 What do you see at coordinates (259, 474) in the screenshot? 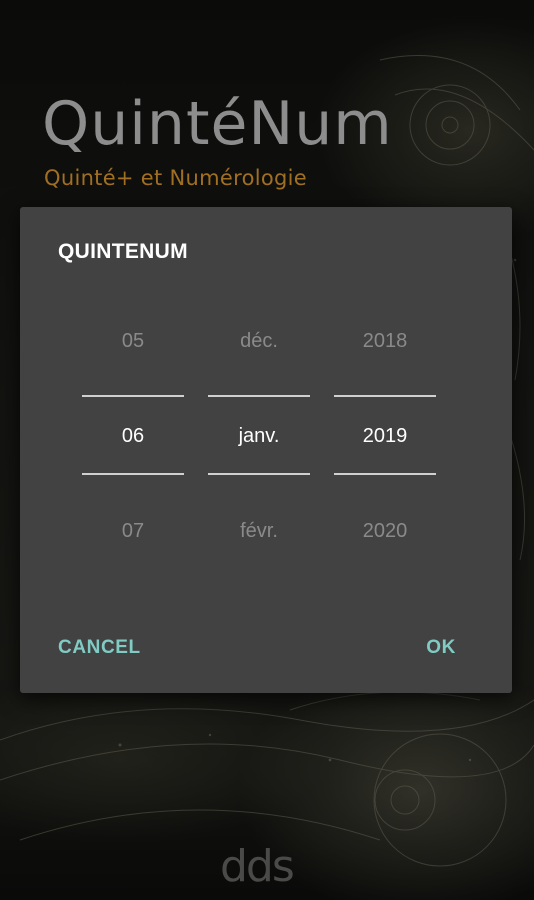
I see `month-divider-bottom` at bounding box center [259, 474].